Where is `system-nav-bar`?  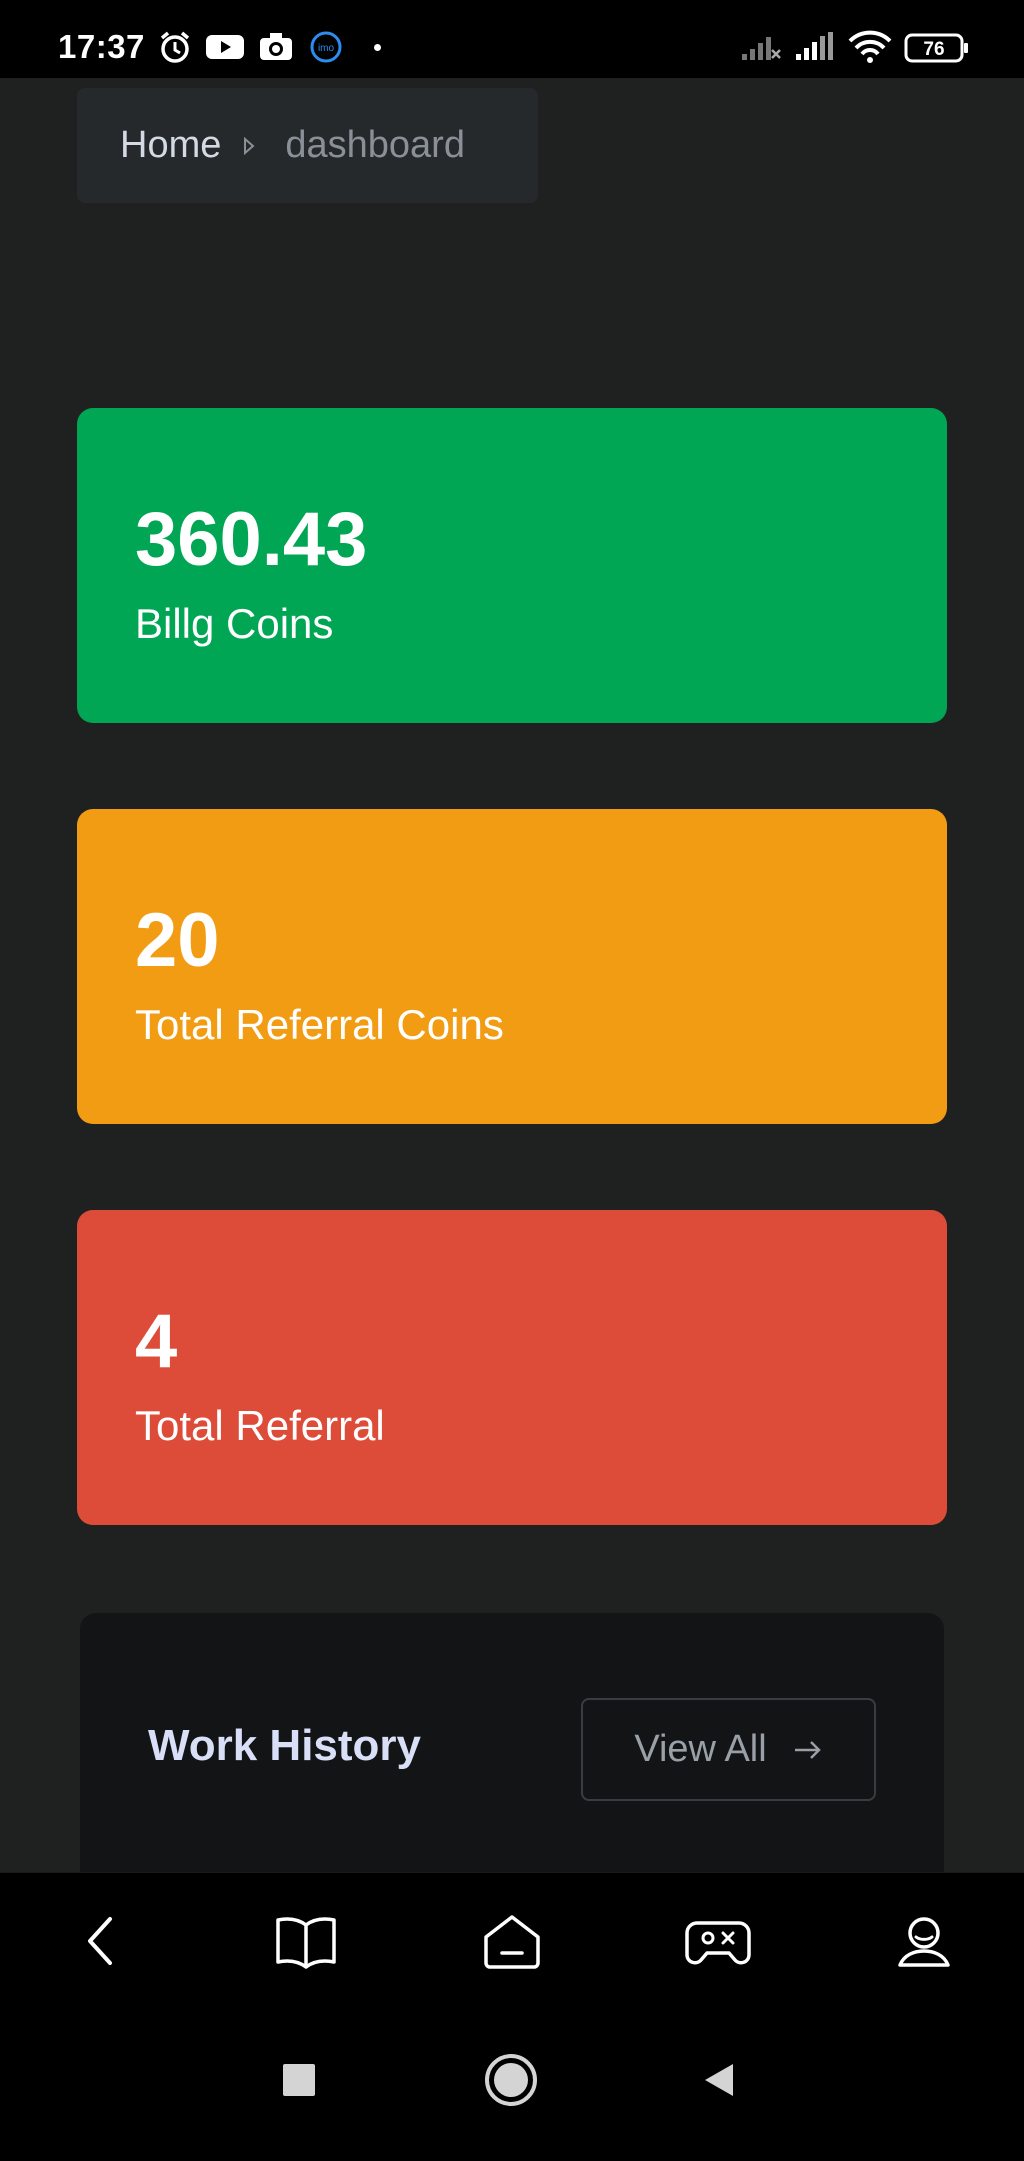 system-nav-bar is located at coordinates (512, 2086).